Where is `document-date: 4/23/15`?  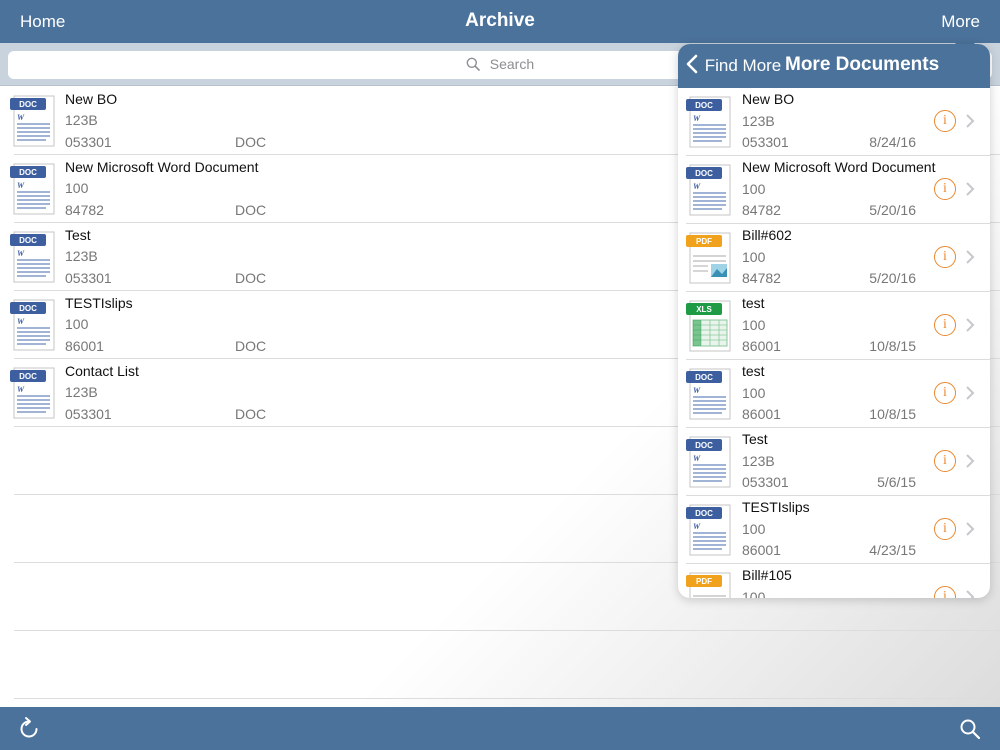 document-date: 4/23/15 is located at coordinates (892, 550).